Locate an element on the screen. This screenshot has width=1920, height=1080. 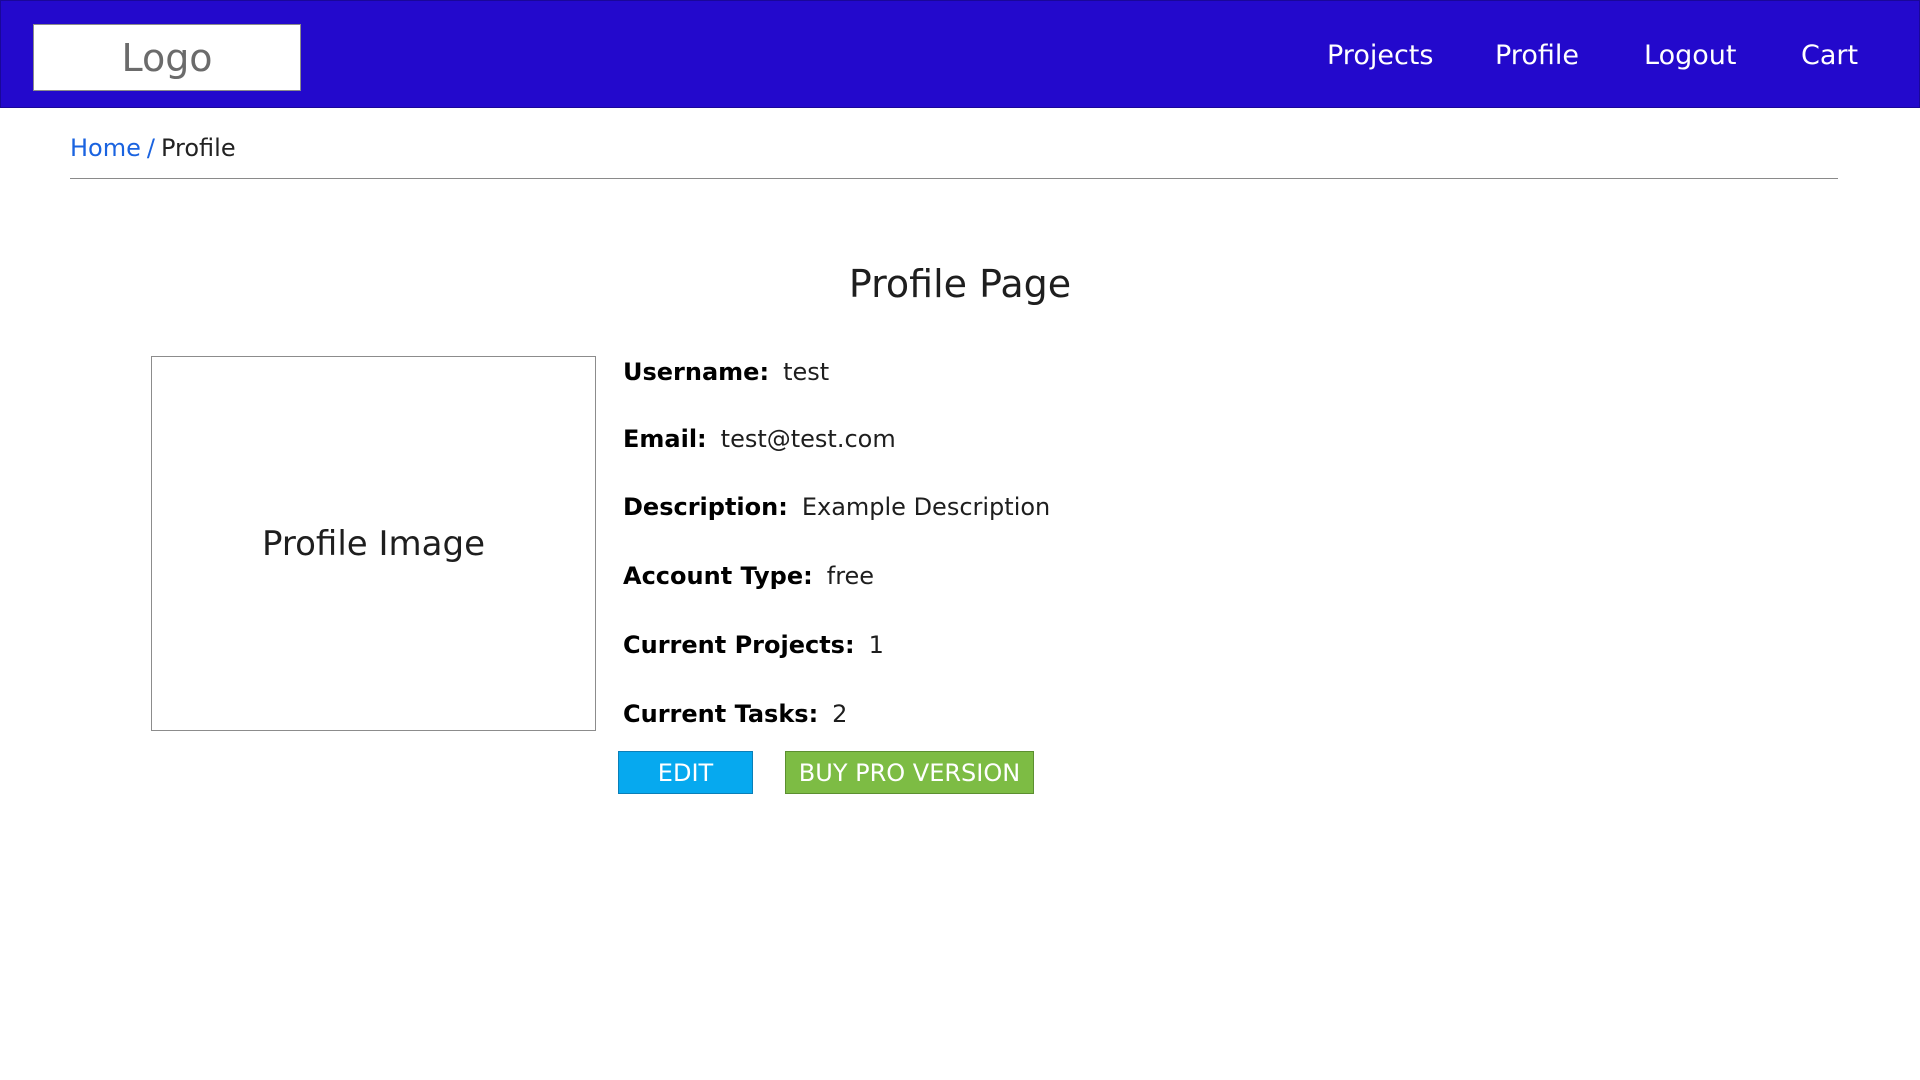
logo: Logo is located at coordinates (167, 57).